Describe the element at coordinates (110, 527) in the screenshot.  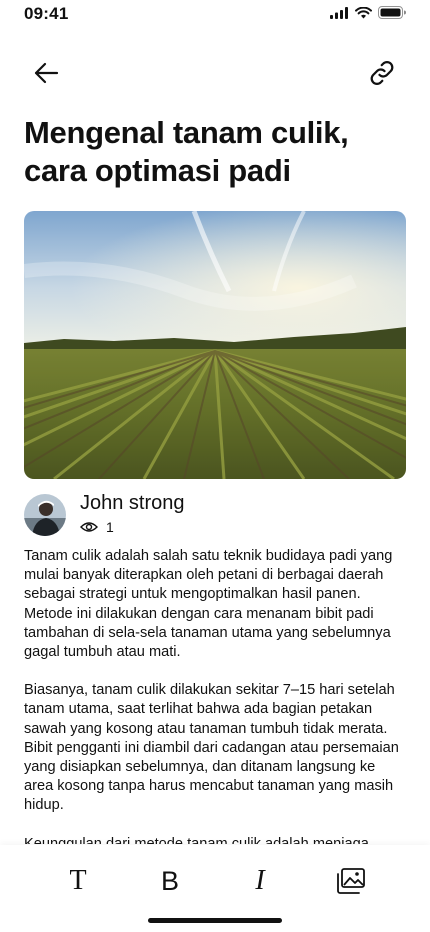
I see `view-count-value: 1` at that location.